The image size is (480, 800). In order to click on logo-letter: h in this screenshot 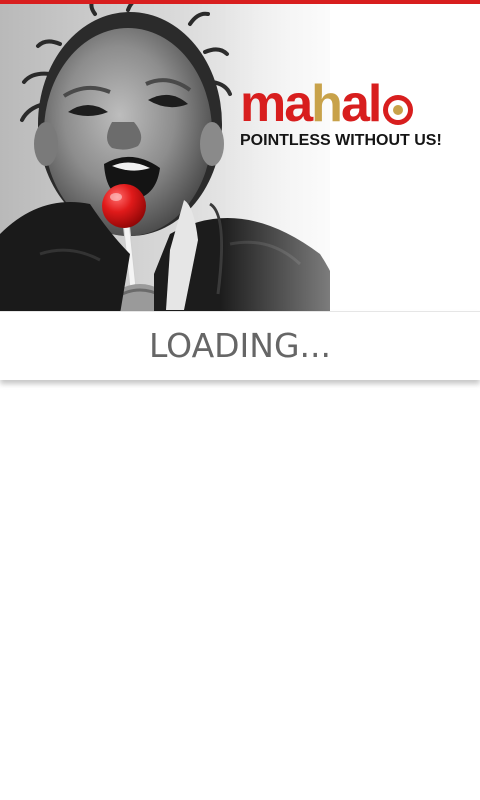, I will do `click(327, 104)`.